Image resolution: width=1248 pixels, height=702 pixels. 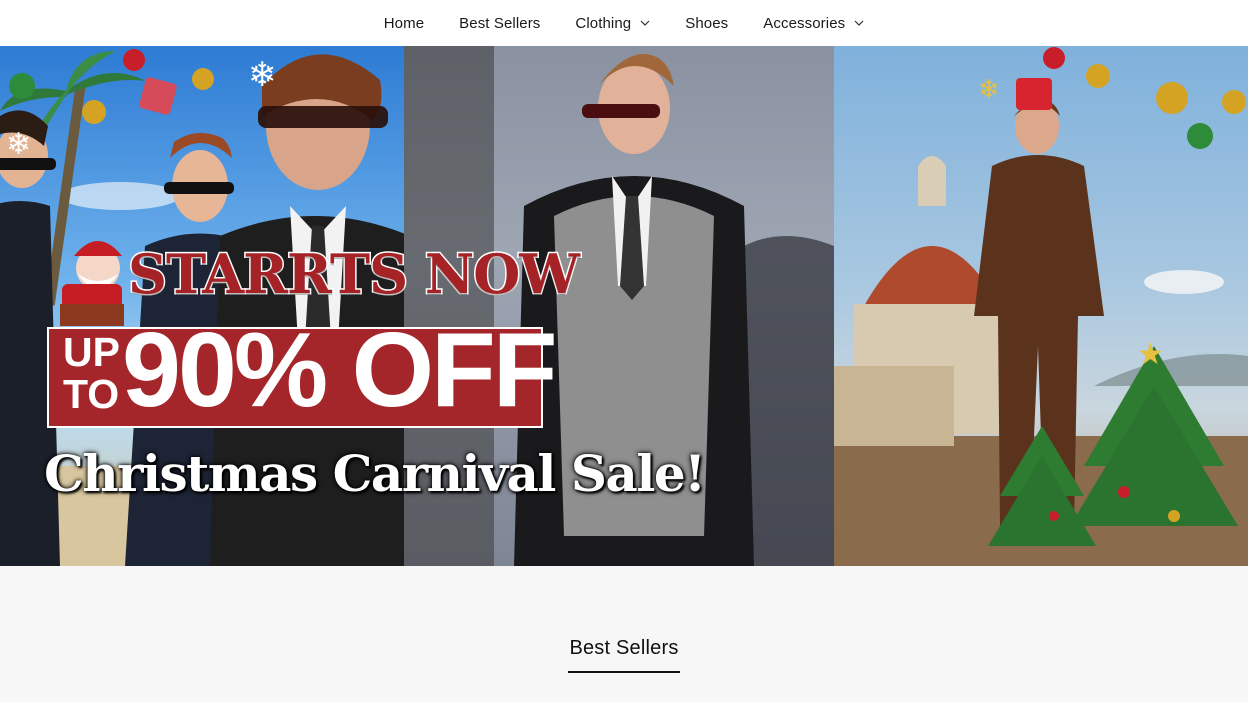 What do you see at coordinates (340, 370) in the screenshot?
I see `discount-text: 90% OFF` at bounding box center [340, 370].